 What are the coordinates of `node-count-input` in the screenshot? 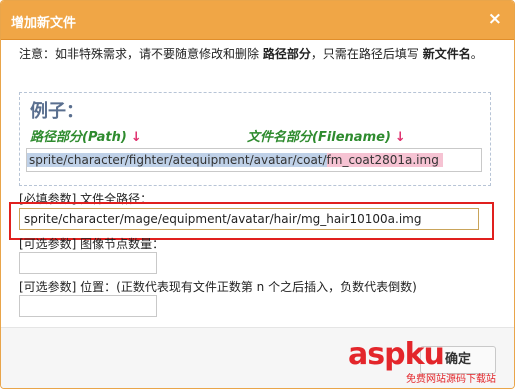 It's located at (88, 263).